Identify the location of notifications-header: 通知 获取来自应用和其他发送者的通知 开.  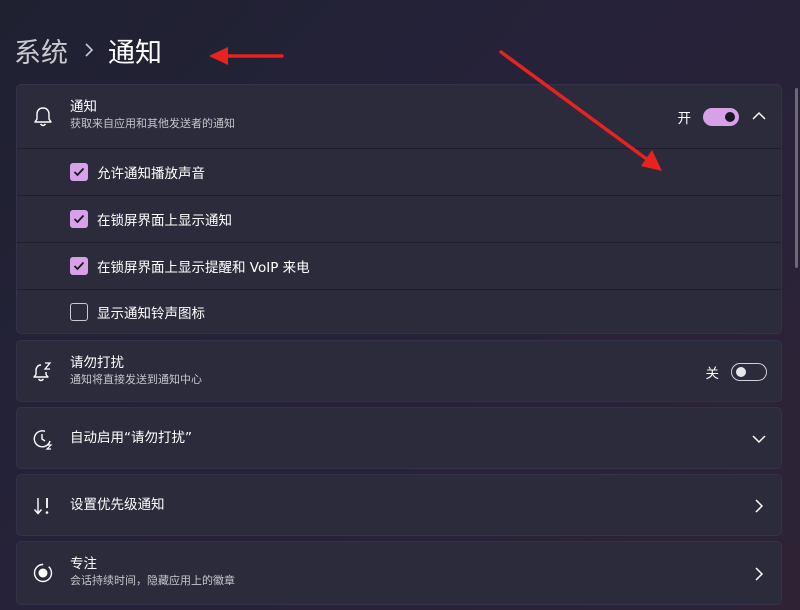
(399, 116).